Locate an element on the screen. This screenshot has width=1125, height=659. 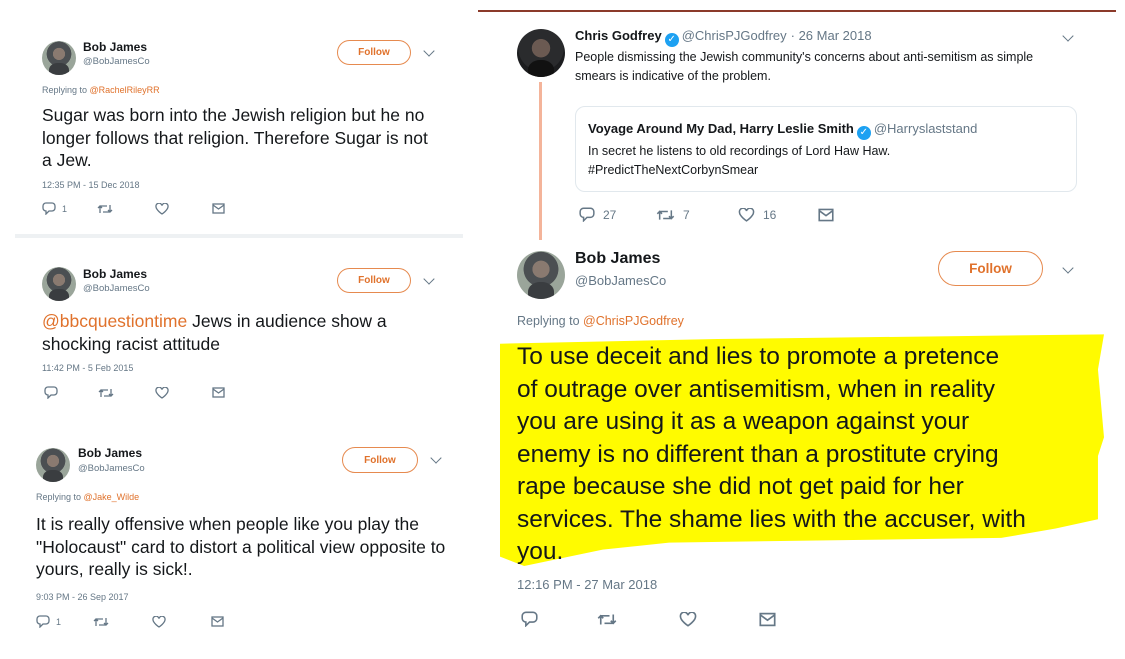
retweet-action: 7 is located at coordinates (673, 215).